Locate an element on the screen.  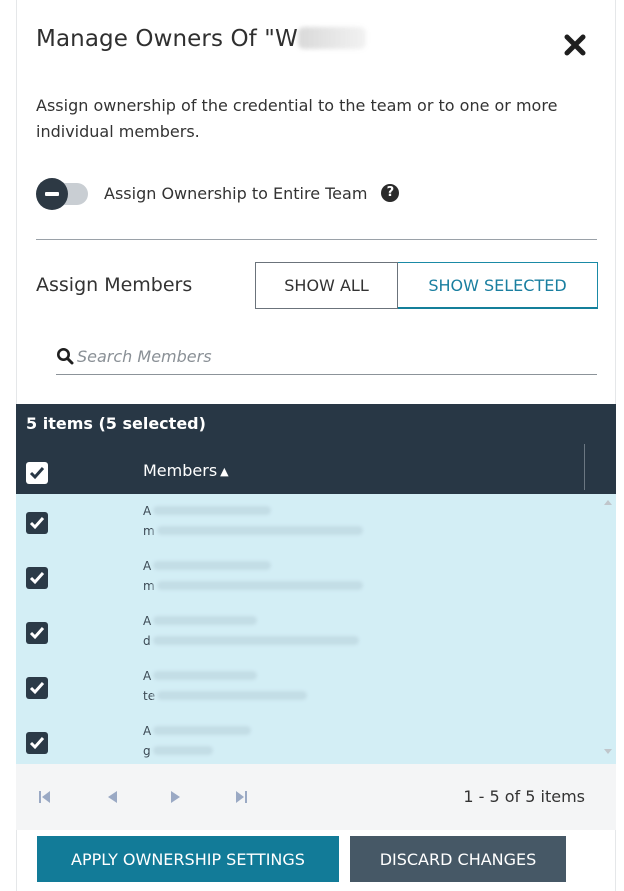
last-page-icon is located at coordinates (241, 797).